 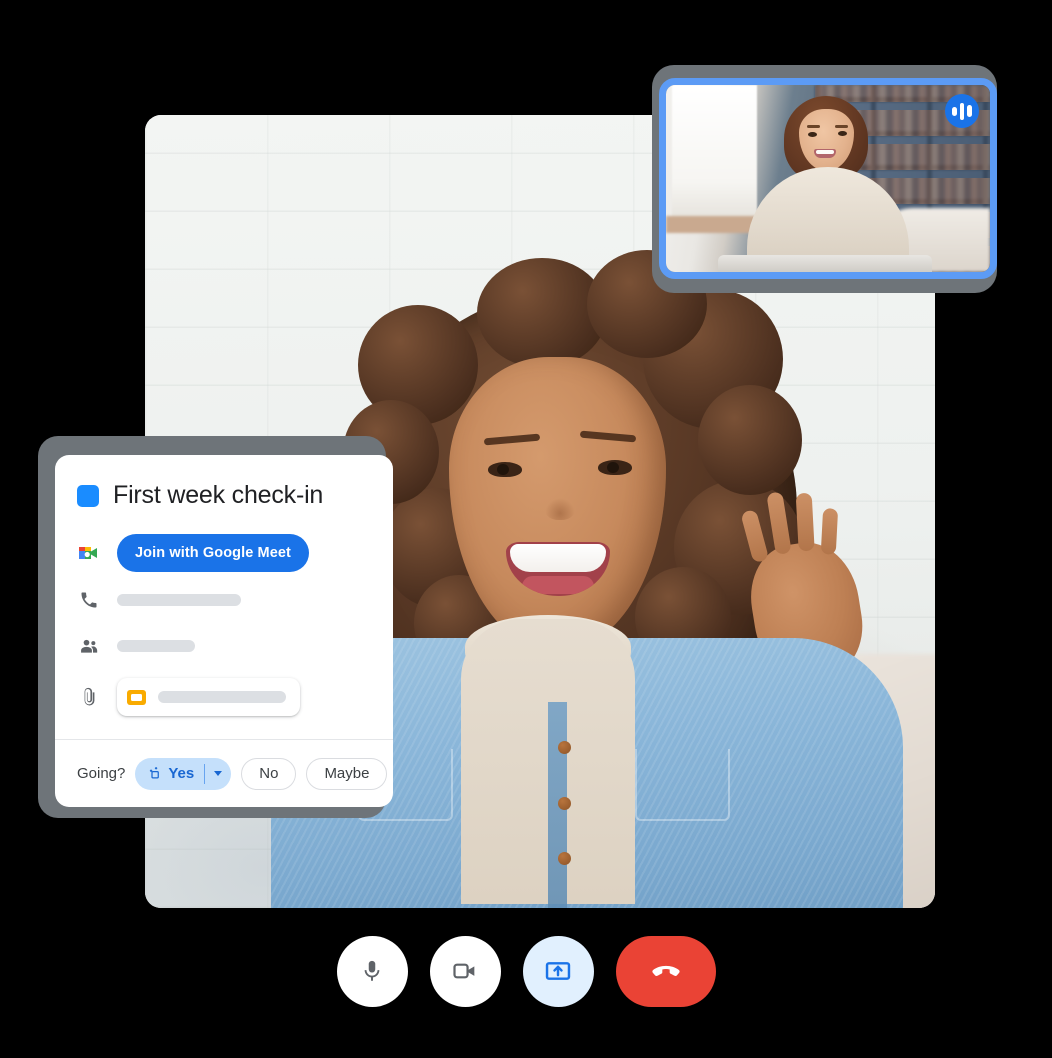 I want to click on camera-button, so click(x=465, y=971).